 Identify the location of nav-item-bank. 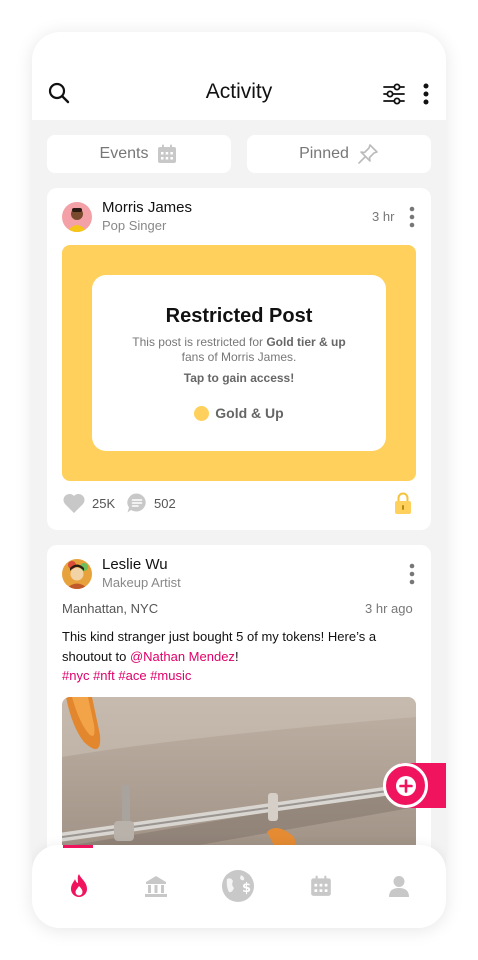
(156, 886).